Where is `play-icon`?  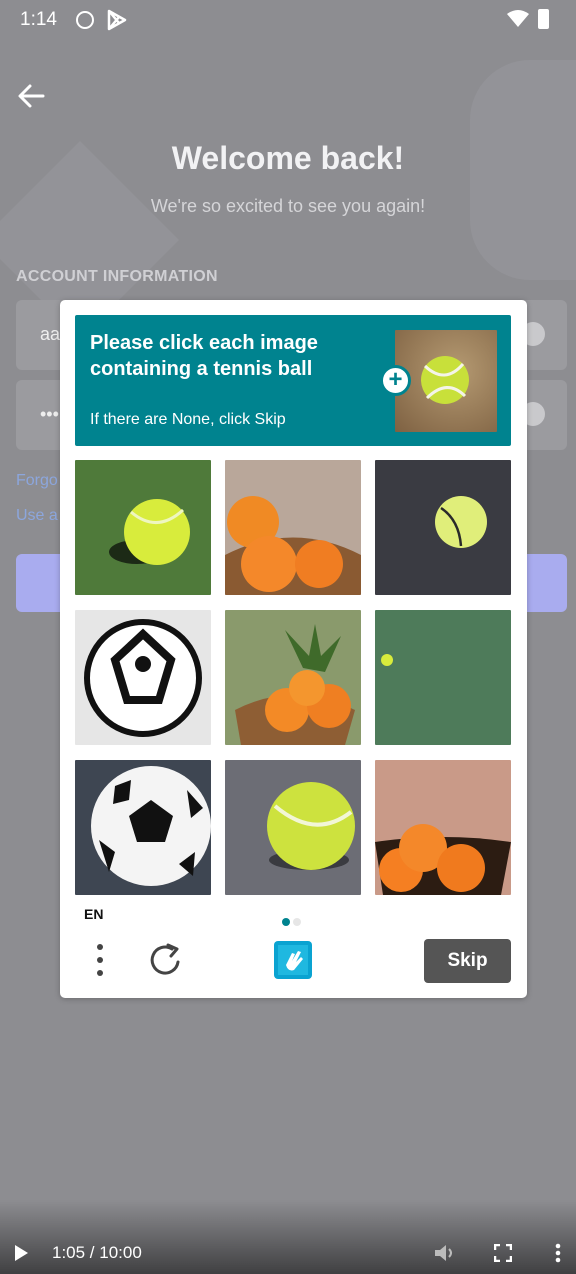 play-icon is located at coordinates (21, 1253).